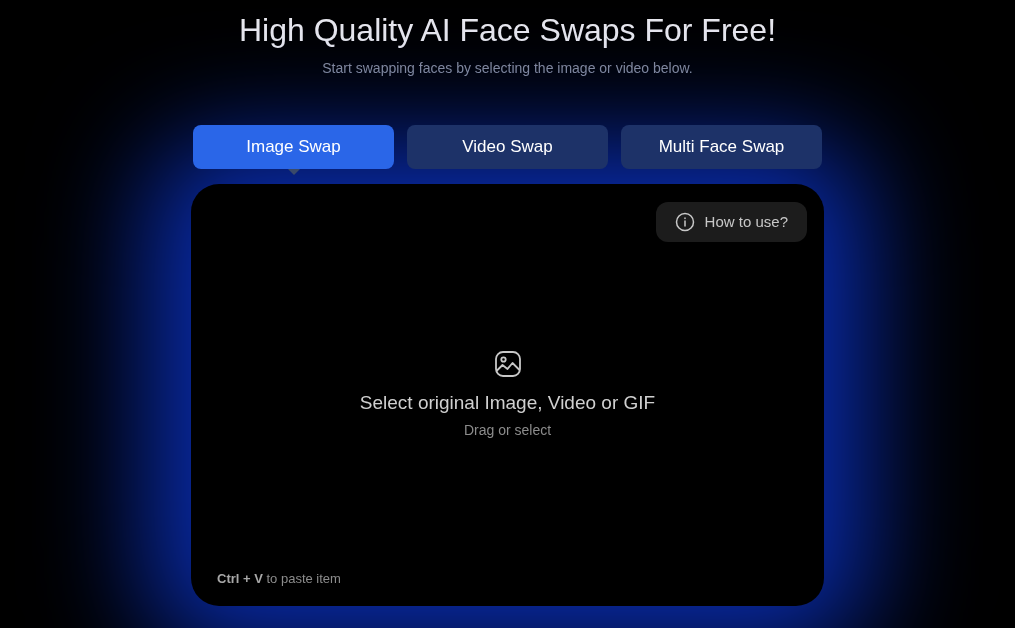 The image size is (1015, 628). What do you see at coordinates (279, 578) in the screenshot?
I see `paste-hint: Ctrl + V to paste item` at bounding box center [279, 578].